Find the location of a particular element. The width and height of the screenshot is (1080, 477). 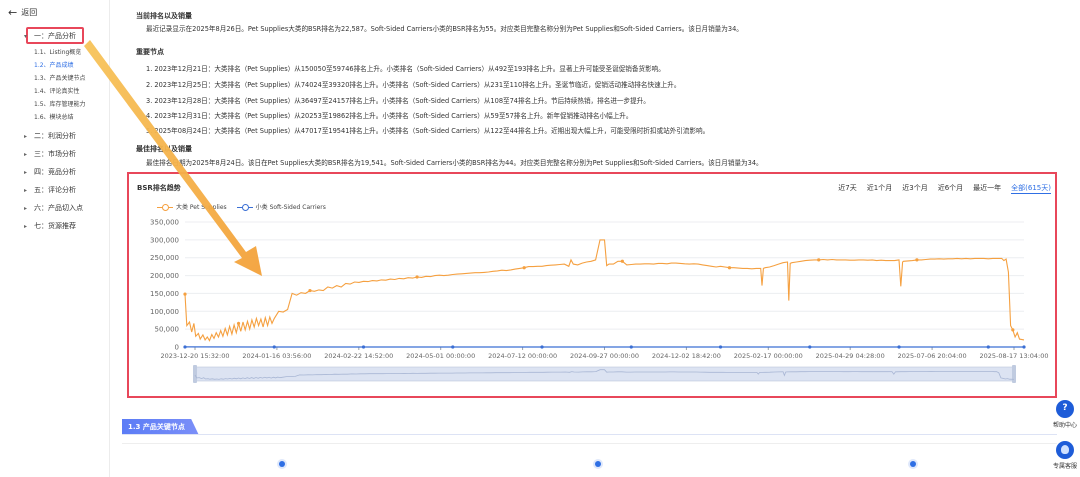

key-nodes-card is located at coordinates (589, 460).